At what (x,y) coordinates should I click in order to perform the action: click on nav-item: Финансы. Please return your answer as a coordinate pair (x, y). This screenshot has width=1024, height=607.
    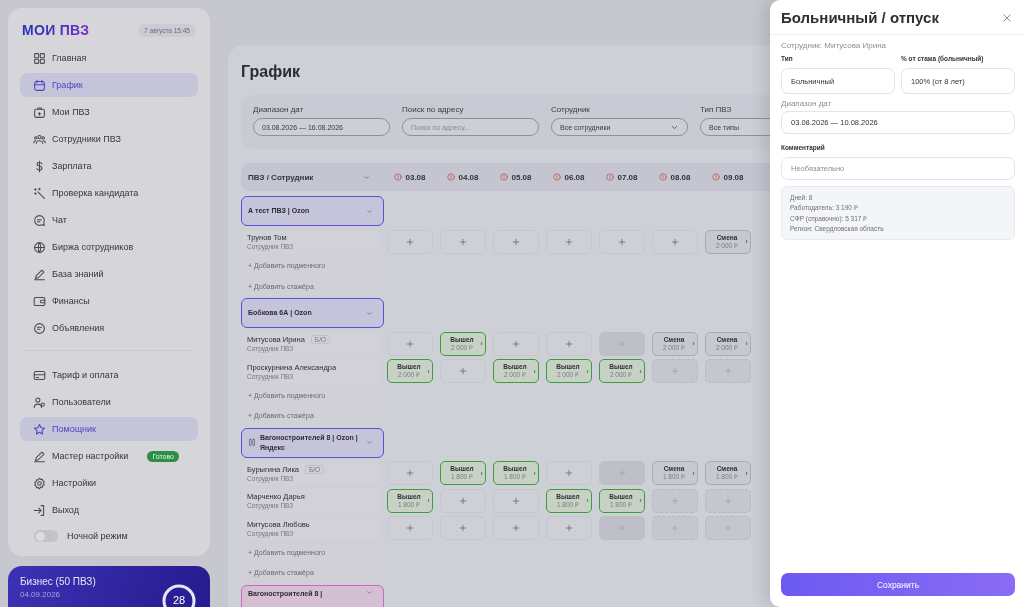
    Looking at the image, I should click on (109, 301).